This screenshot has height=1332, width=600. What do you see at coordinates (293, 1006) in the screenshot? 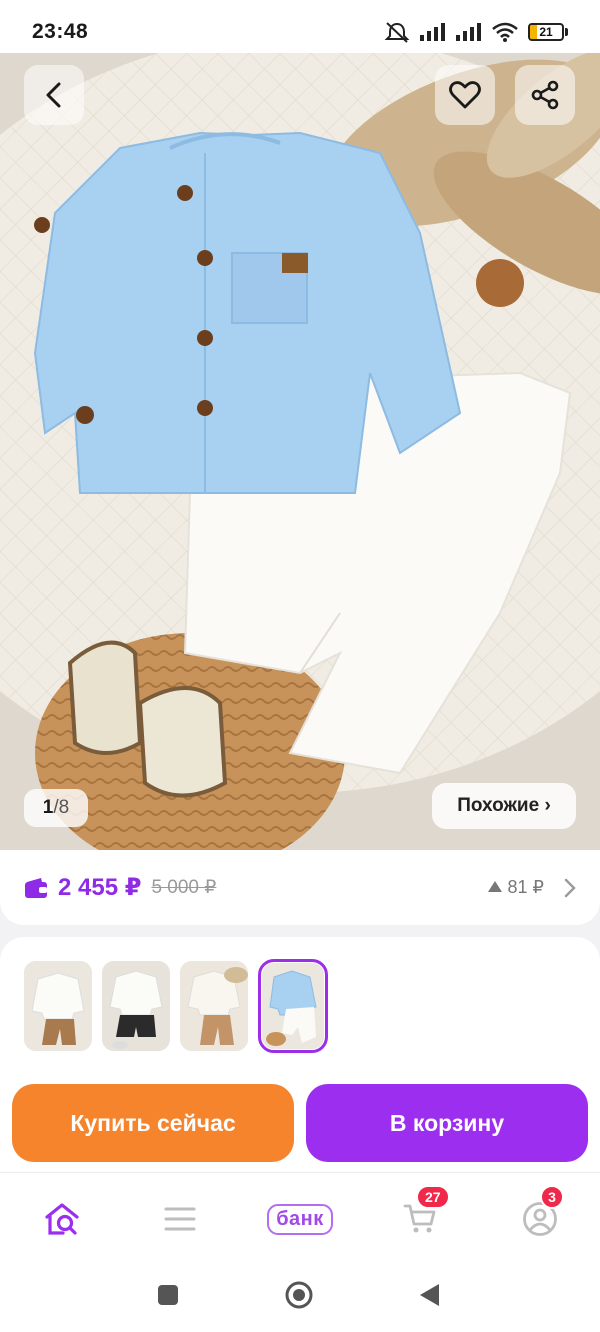
I see `variant-thumbnail-selected` at bounding box center [293, 1006].